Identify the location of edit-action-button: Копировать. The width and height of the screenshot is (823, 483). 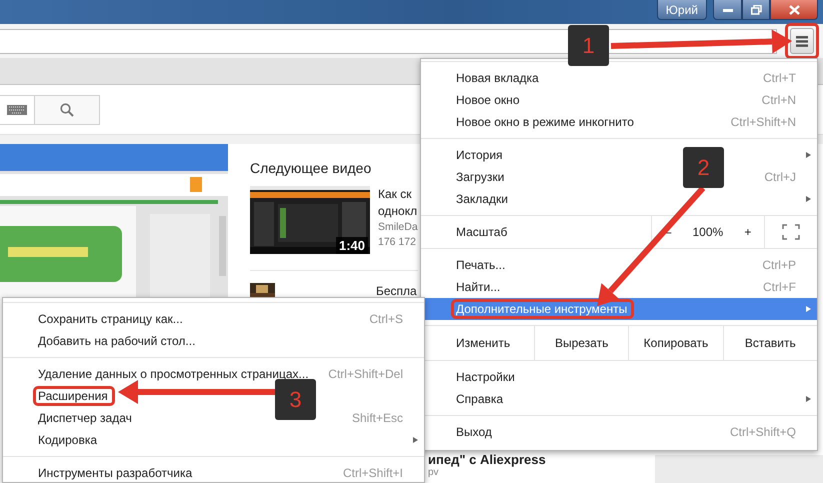
(675, 343).